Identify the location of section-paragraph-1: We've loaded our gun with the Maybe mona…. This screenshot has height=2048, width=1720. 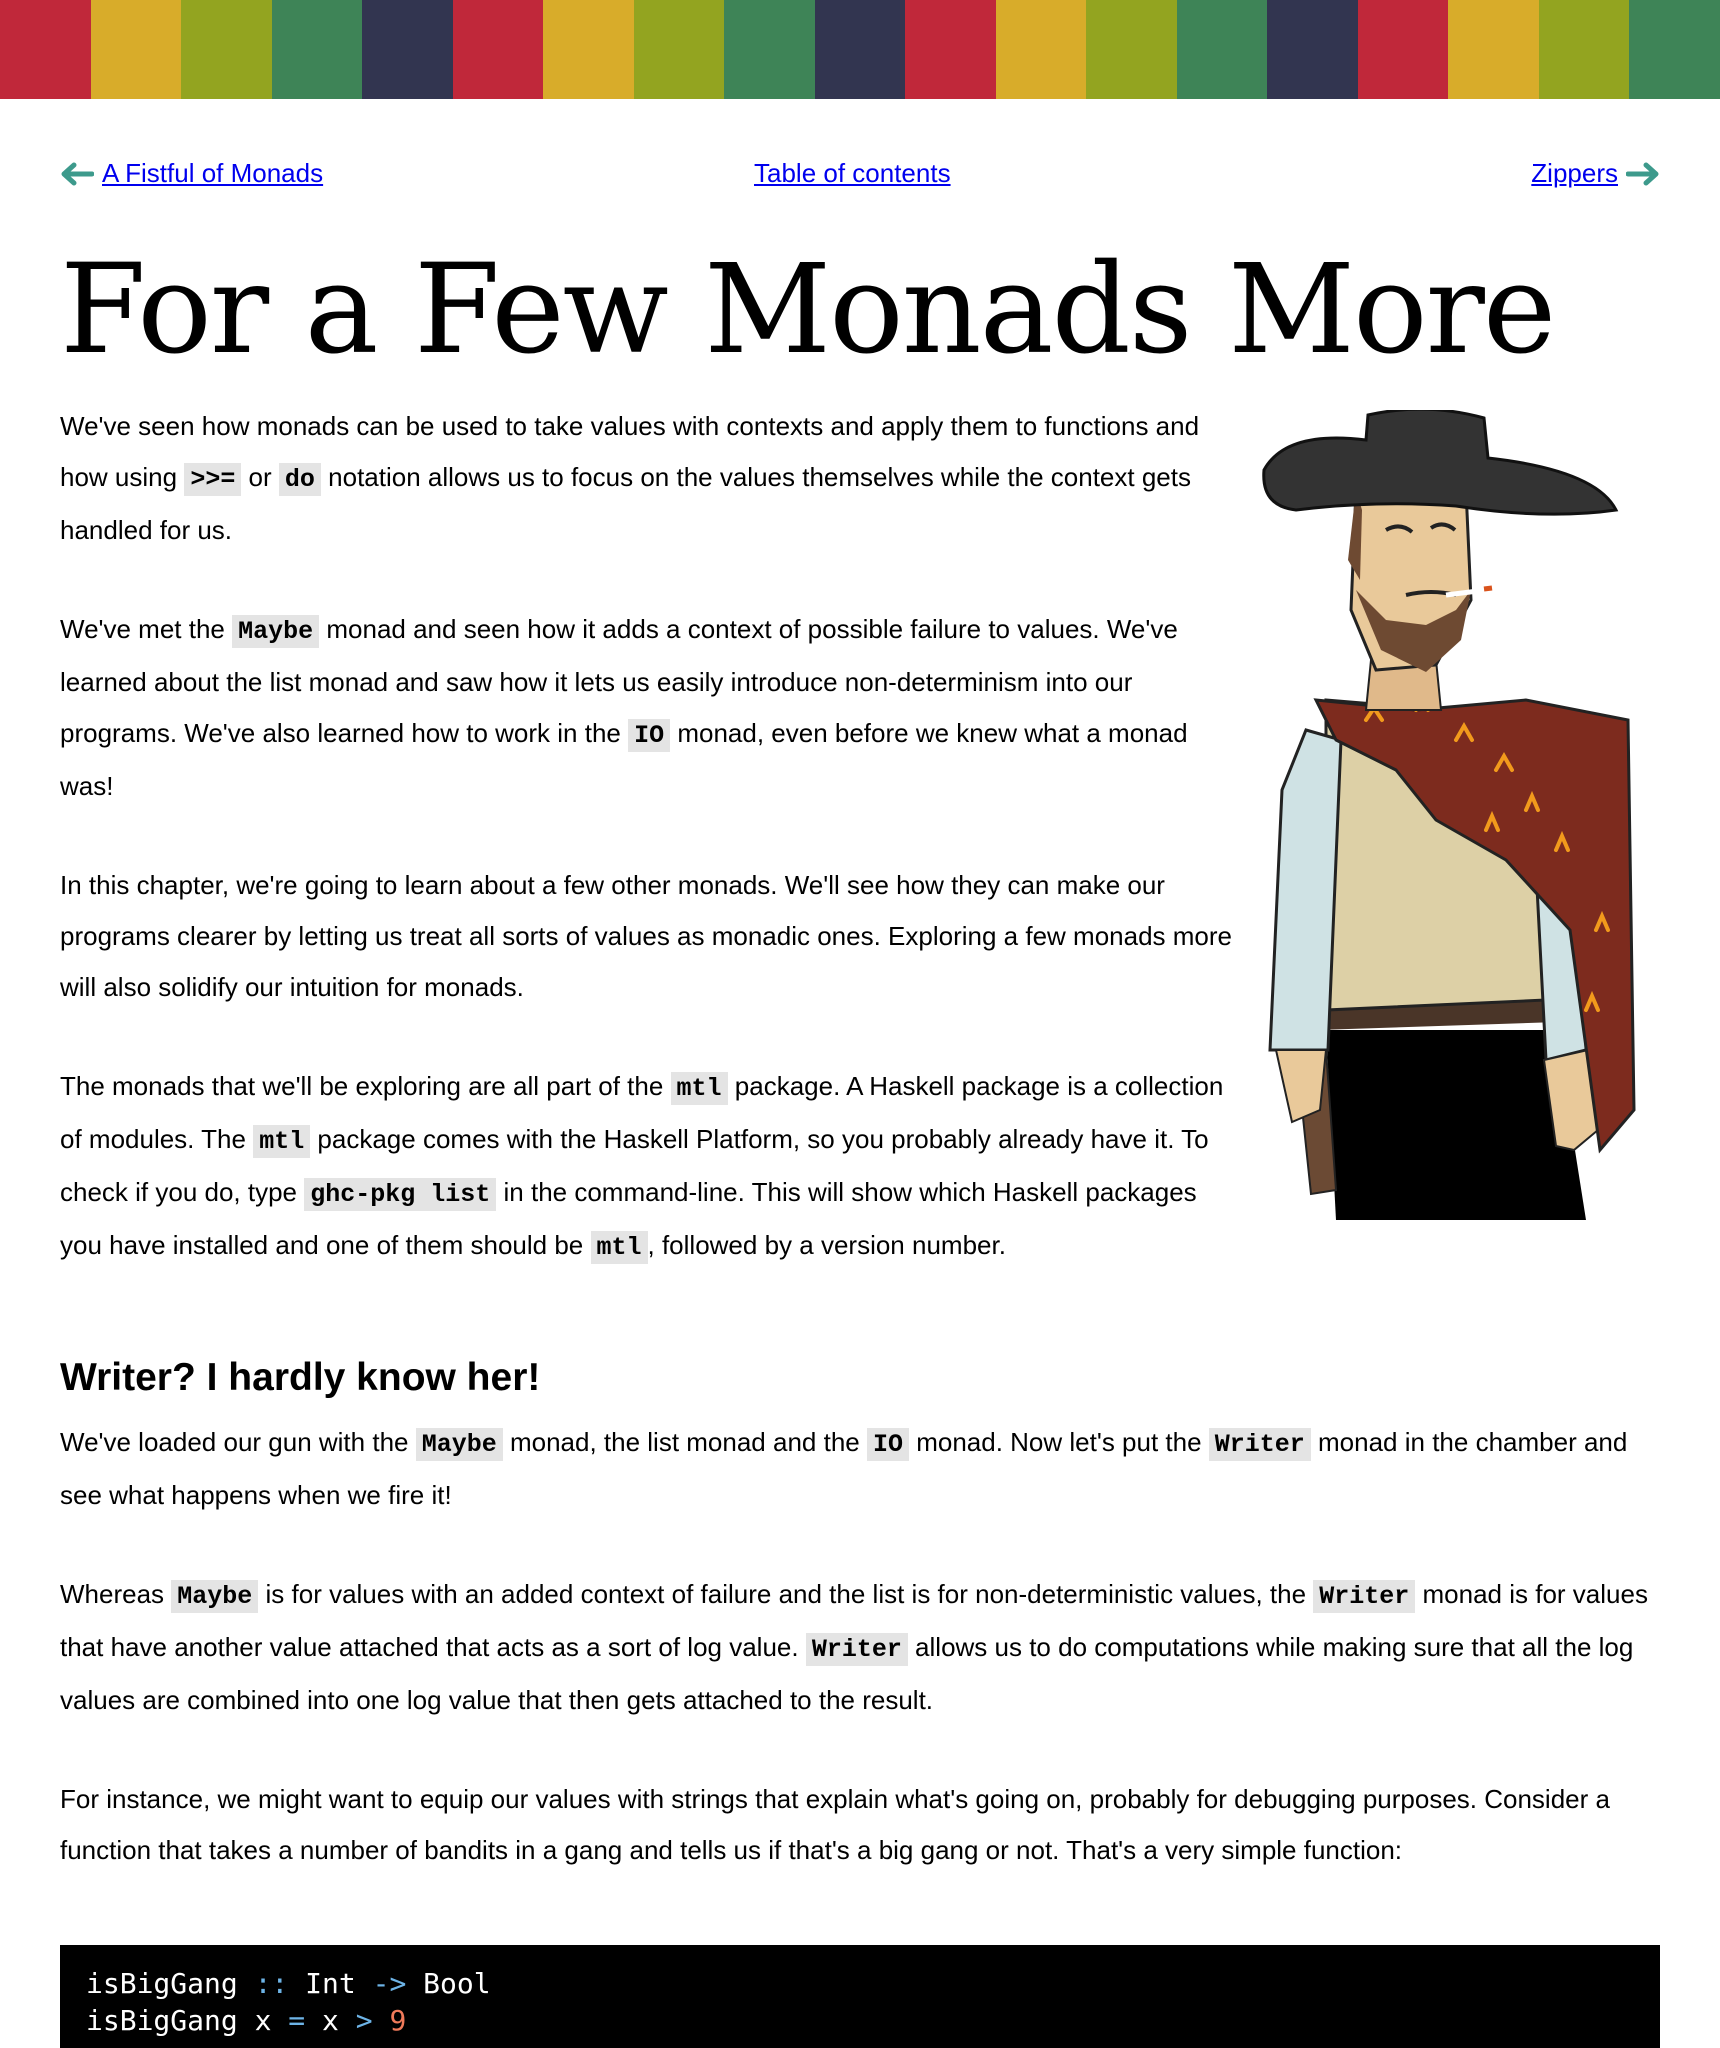
(844, 1468).